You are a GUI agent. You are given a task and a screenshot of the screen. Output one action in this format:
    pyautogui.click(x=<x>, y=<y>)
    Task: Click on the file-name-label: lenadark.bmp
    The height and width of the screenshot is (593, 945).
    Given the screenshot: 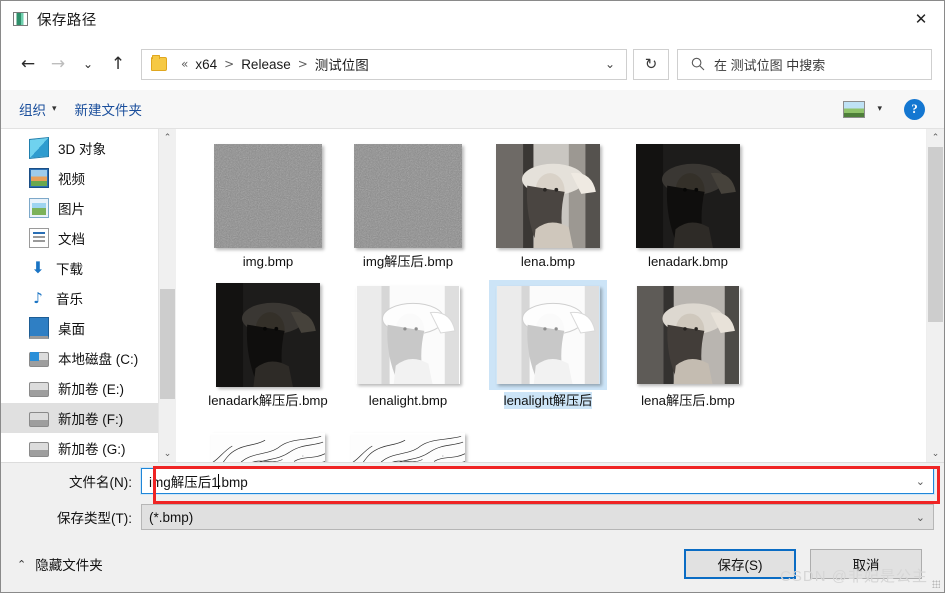 What is the action you would take?
    pyautogui.click(x=688, y=261)
    